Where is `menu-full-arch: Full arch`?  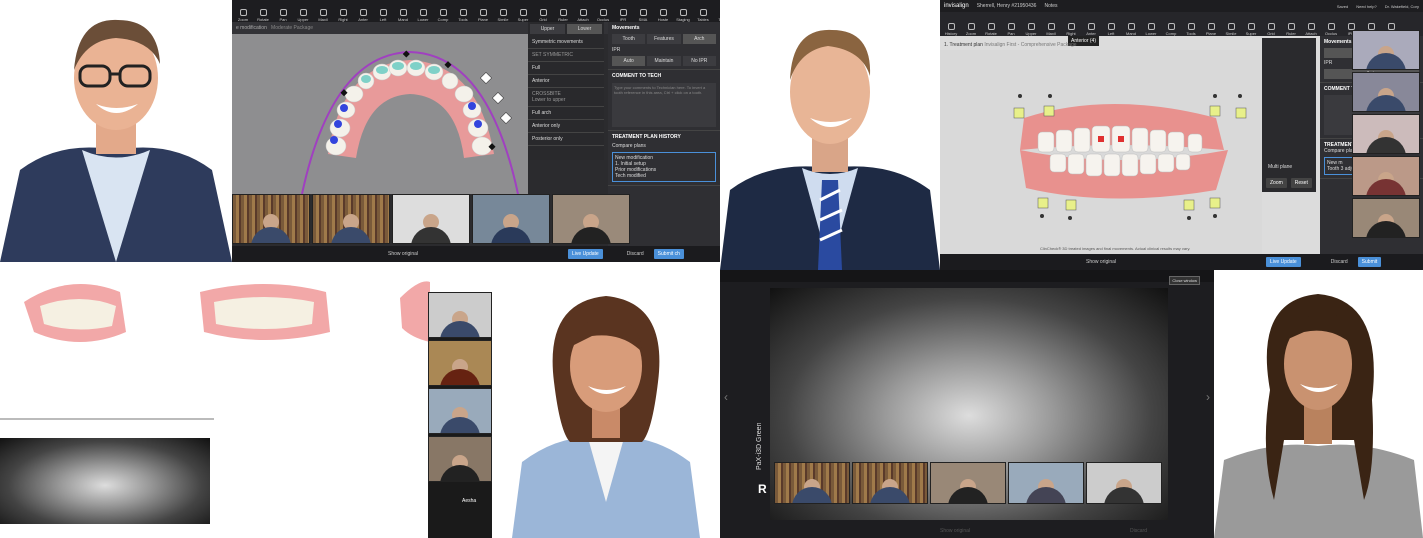 menu-full-arch: Full arch is located at coordinates (566, 113).